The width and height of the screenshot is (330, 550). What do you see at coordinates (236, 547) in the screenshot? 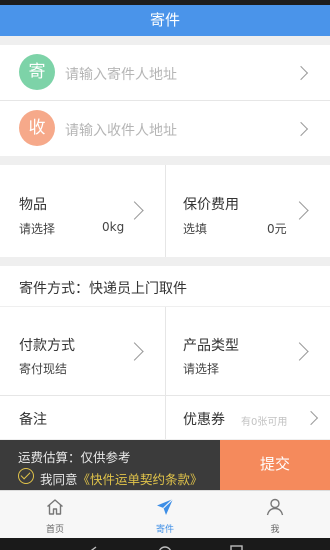
I see `recent-apps-icon` at bounding box center [236, 547].